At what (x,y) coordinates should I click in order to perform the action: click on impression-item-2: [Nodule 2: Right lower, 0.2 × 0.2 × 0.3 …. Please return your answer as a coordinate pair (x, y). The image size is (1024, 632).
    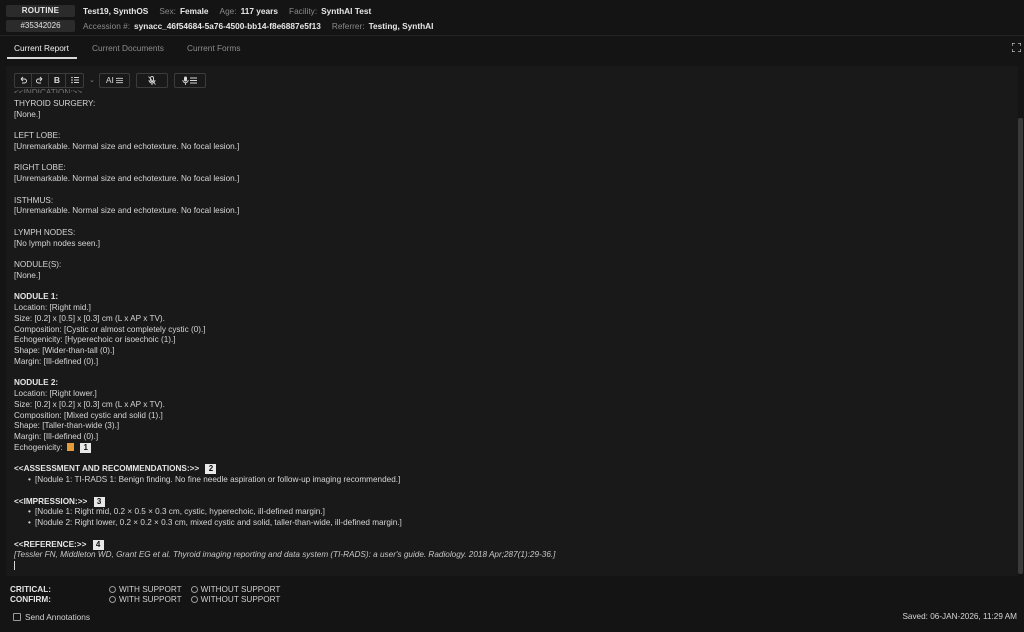
    Looking at the image, I should click on (514, 523).